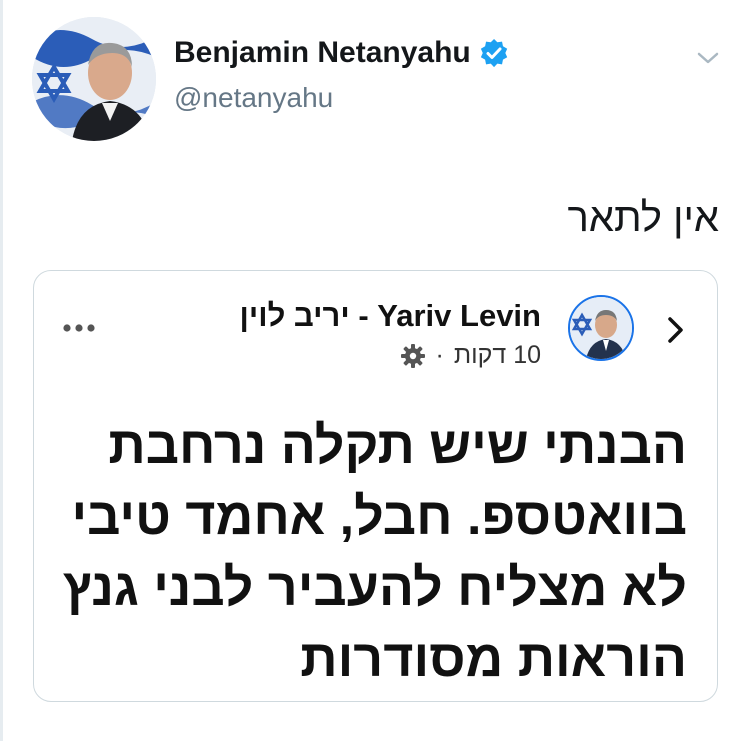 Image resolution: width=733 pixels, height=741 pixels. Describe the element at coordinates (397, 446) in the screenshot. I see `post-body-line: הבנתי שיש תקלה נרחבת` at that location.